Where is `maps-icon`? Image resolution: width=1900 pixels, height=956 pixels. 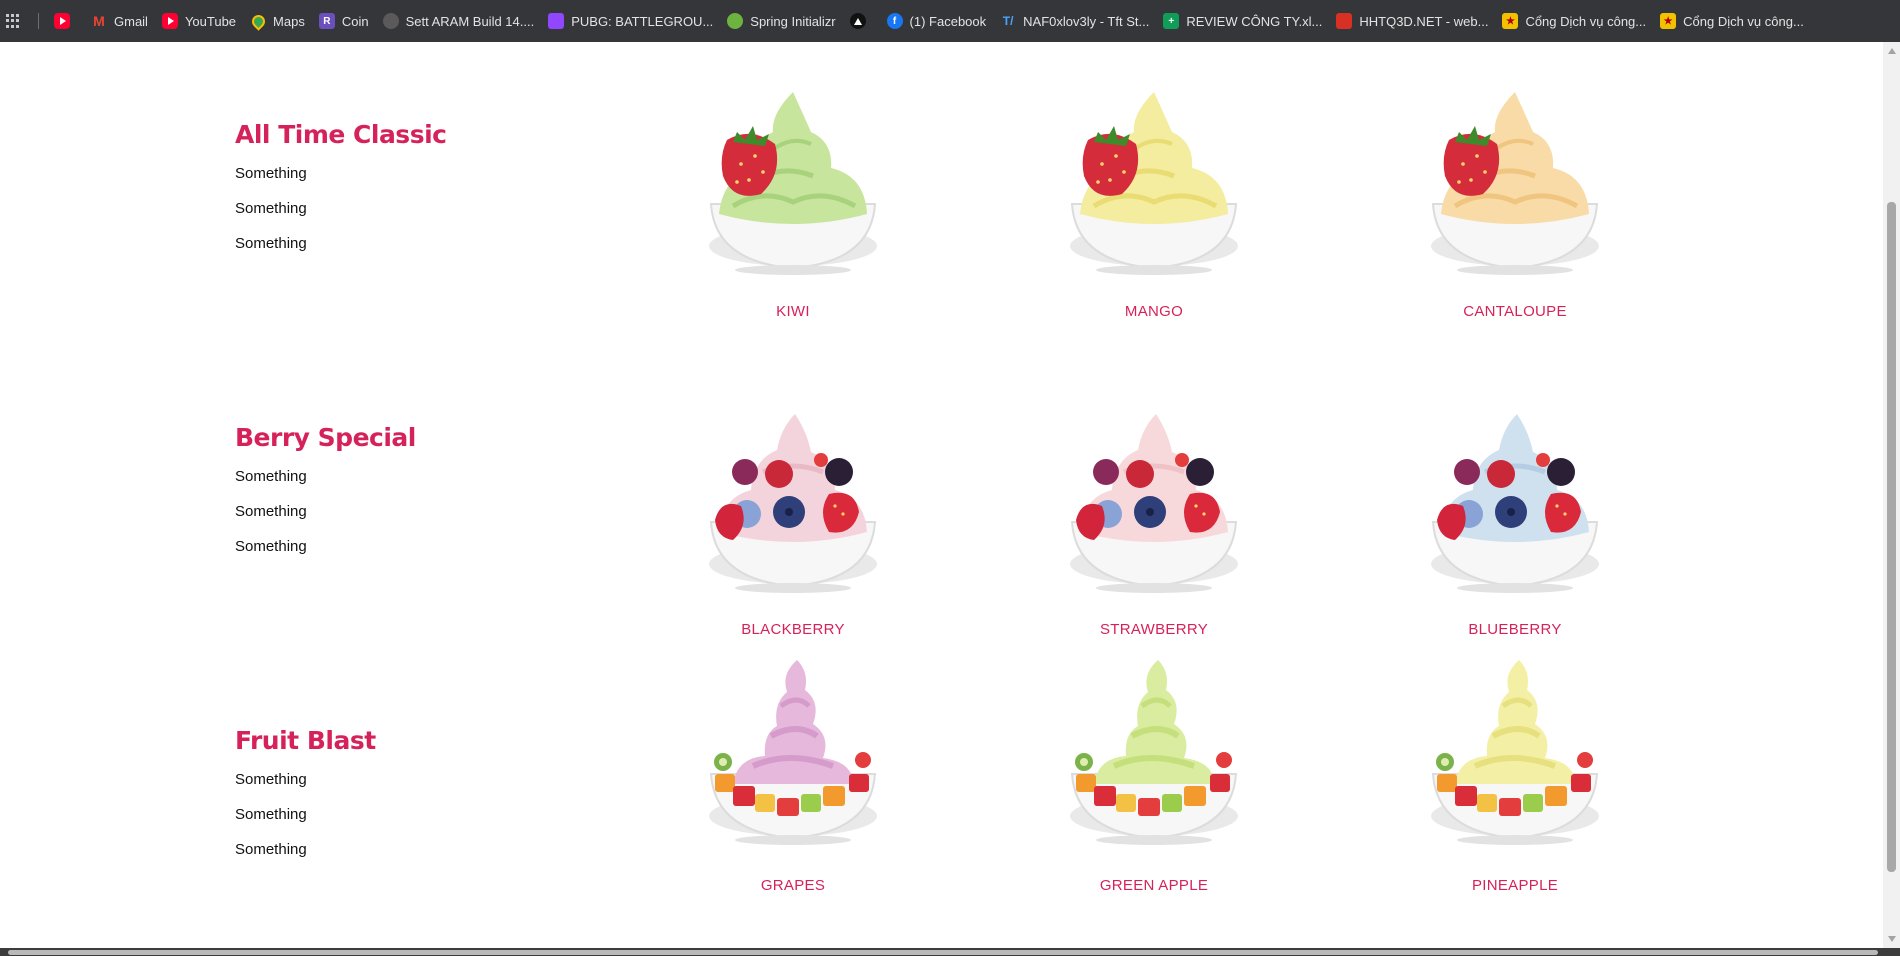
maps-icon is located at coordinates (258, 21).